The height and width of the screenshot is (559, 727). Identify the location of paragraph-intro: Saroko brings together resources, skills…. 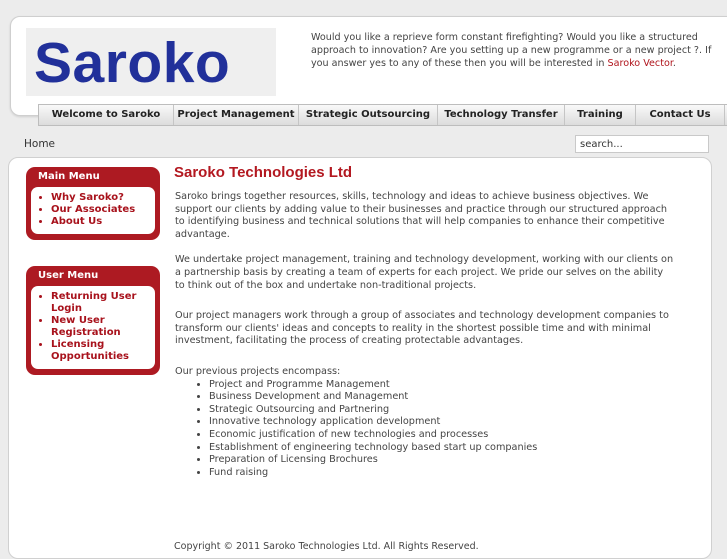
(421, 215).